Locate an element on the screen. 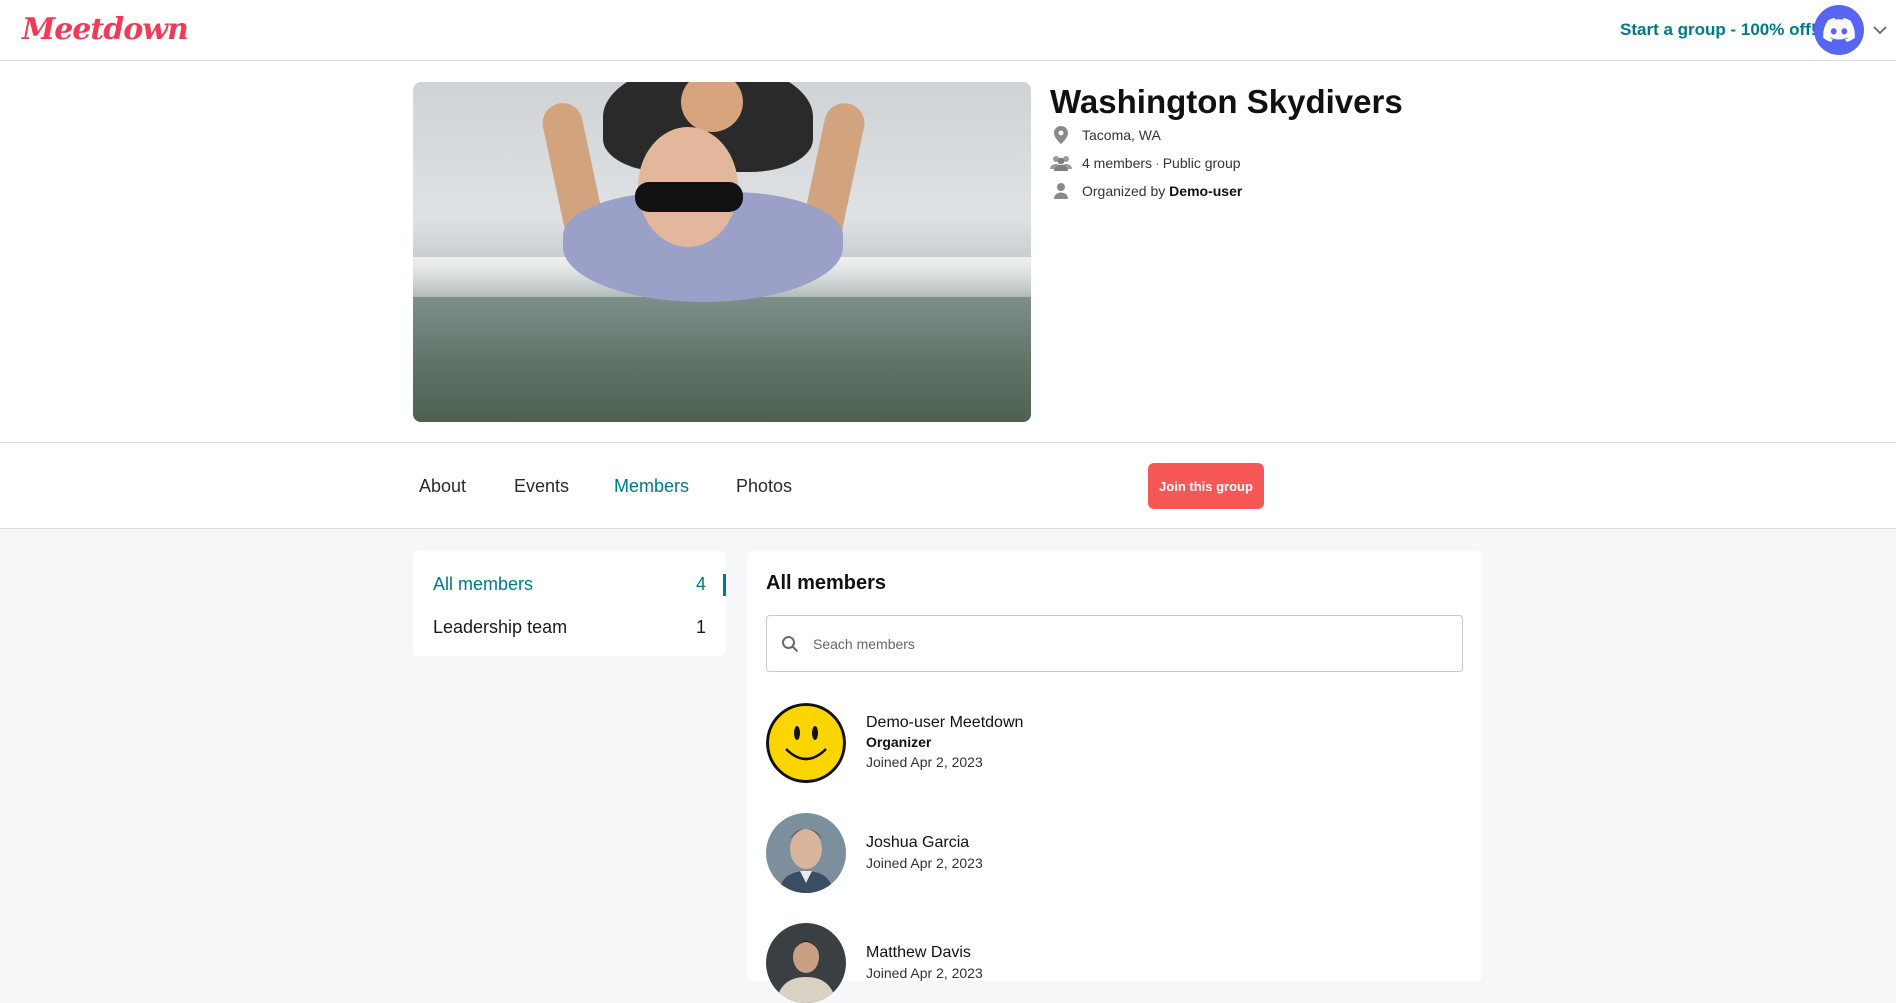  members-panel-title: All members is located at coordinates (826, 583).